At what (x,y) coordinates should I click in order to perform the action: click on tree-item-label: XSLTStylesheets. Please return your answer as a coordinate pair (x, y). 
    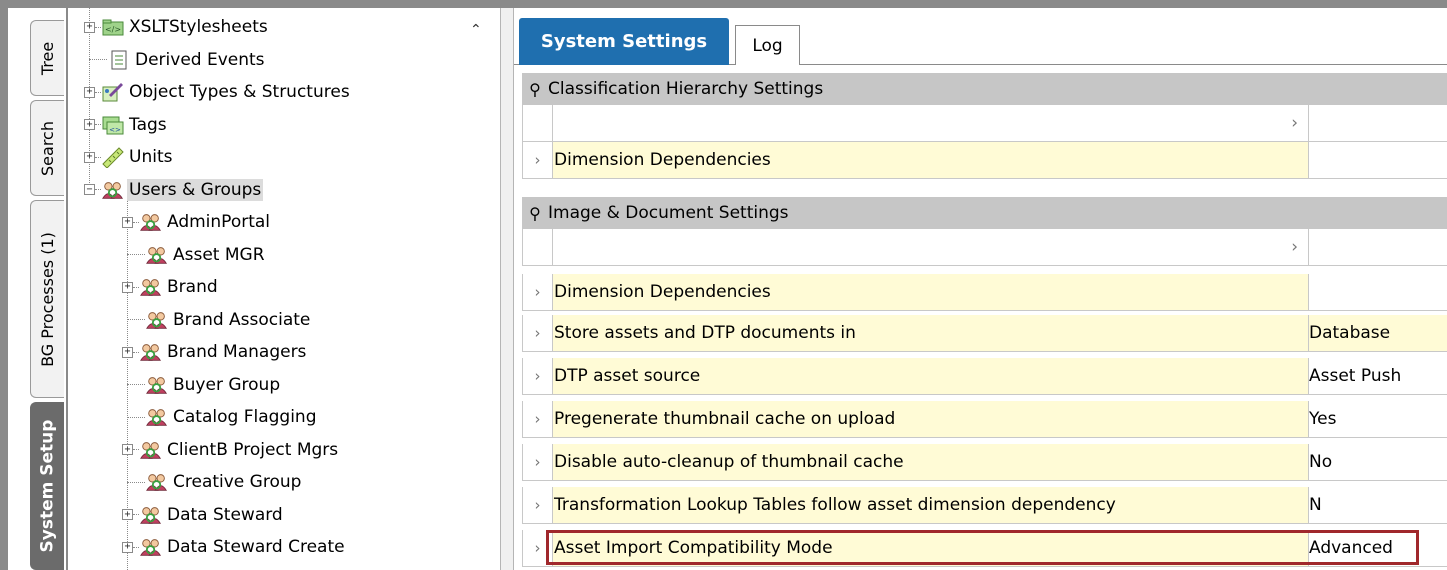
    Looking at the image, I should click on (198, 27).